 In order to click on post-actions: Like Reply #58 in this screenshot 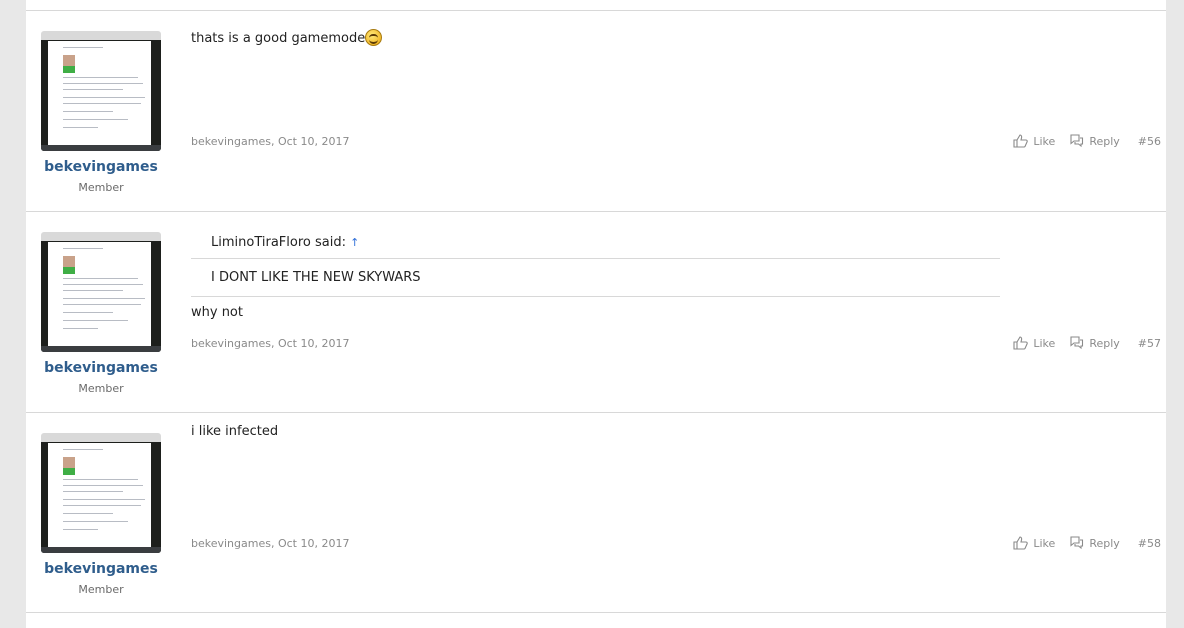, I will do `click(1080, 543)`.